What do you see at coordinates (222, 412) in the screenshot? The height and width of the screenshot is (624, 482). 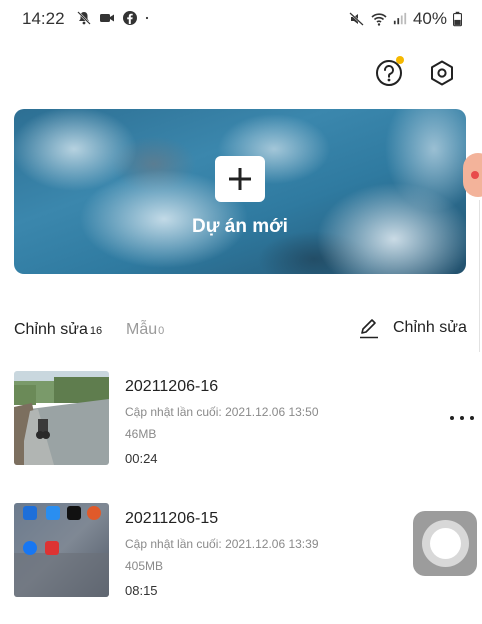 I see `project-updated: Cập nhật lần cuối: 2021.12.06 13:50` at bounding box center [222, 412].